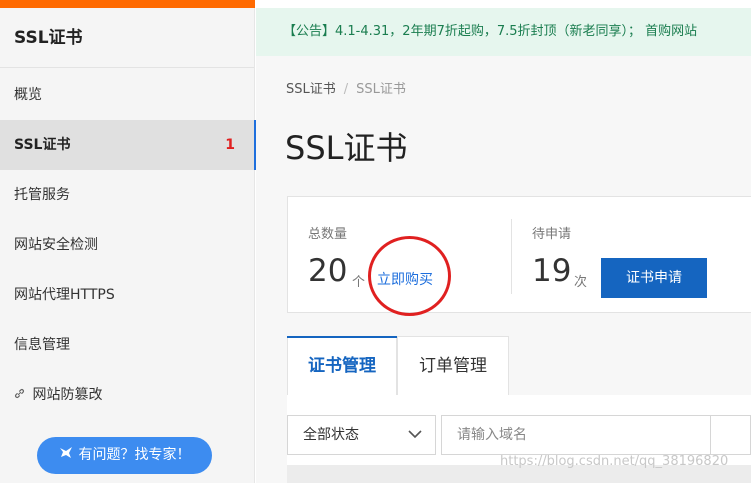  I want to click on ask-expert-button: 有问题？找专家！, so click(124, 455).